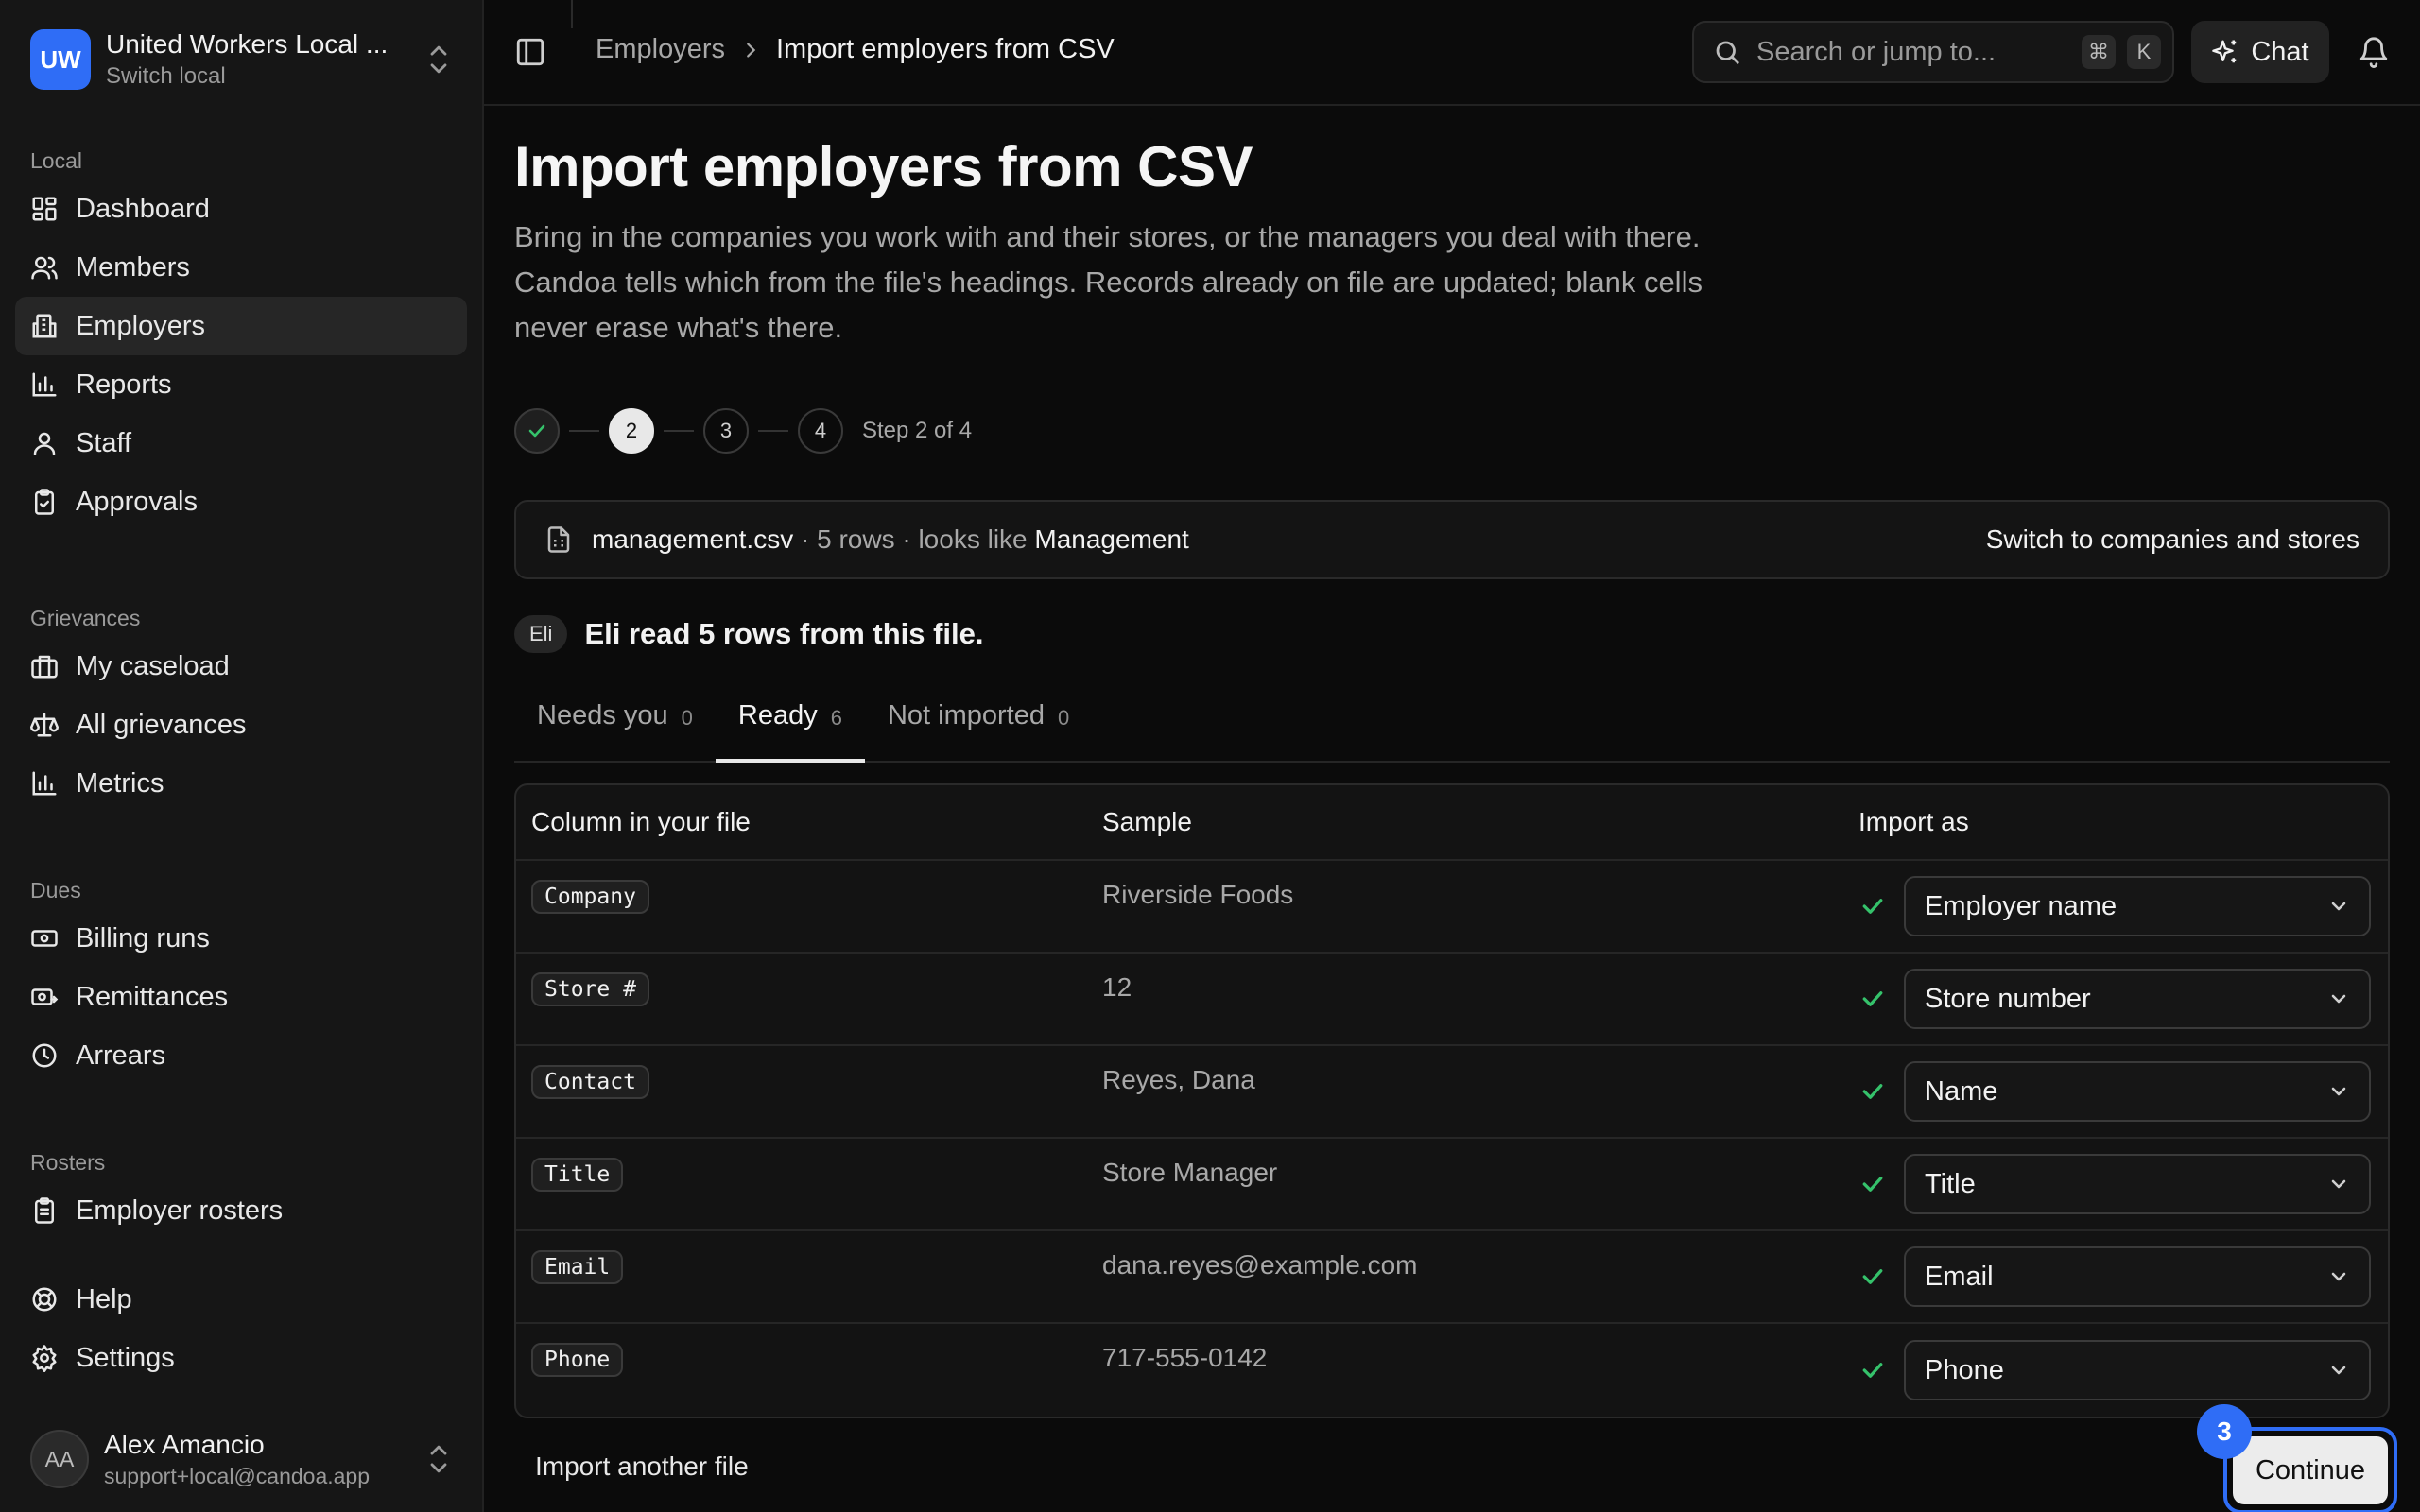 The height and width of the screenshot is (1512, 2420). What do you see at coordinates (801, 1370) in the screenshot?
I see `column-cell: Phone` at bounding box center [801, 1370].